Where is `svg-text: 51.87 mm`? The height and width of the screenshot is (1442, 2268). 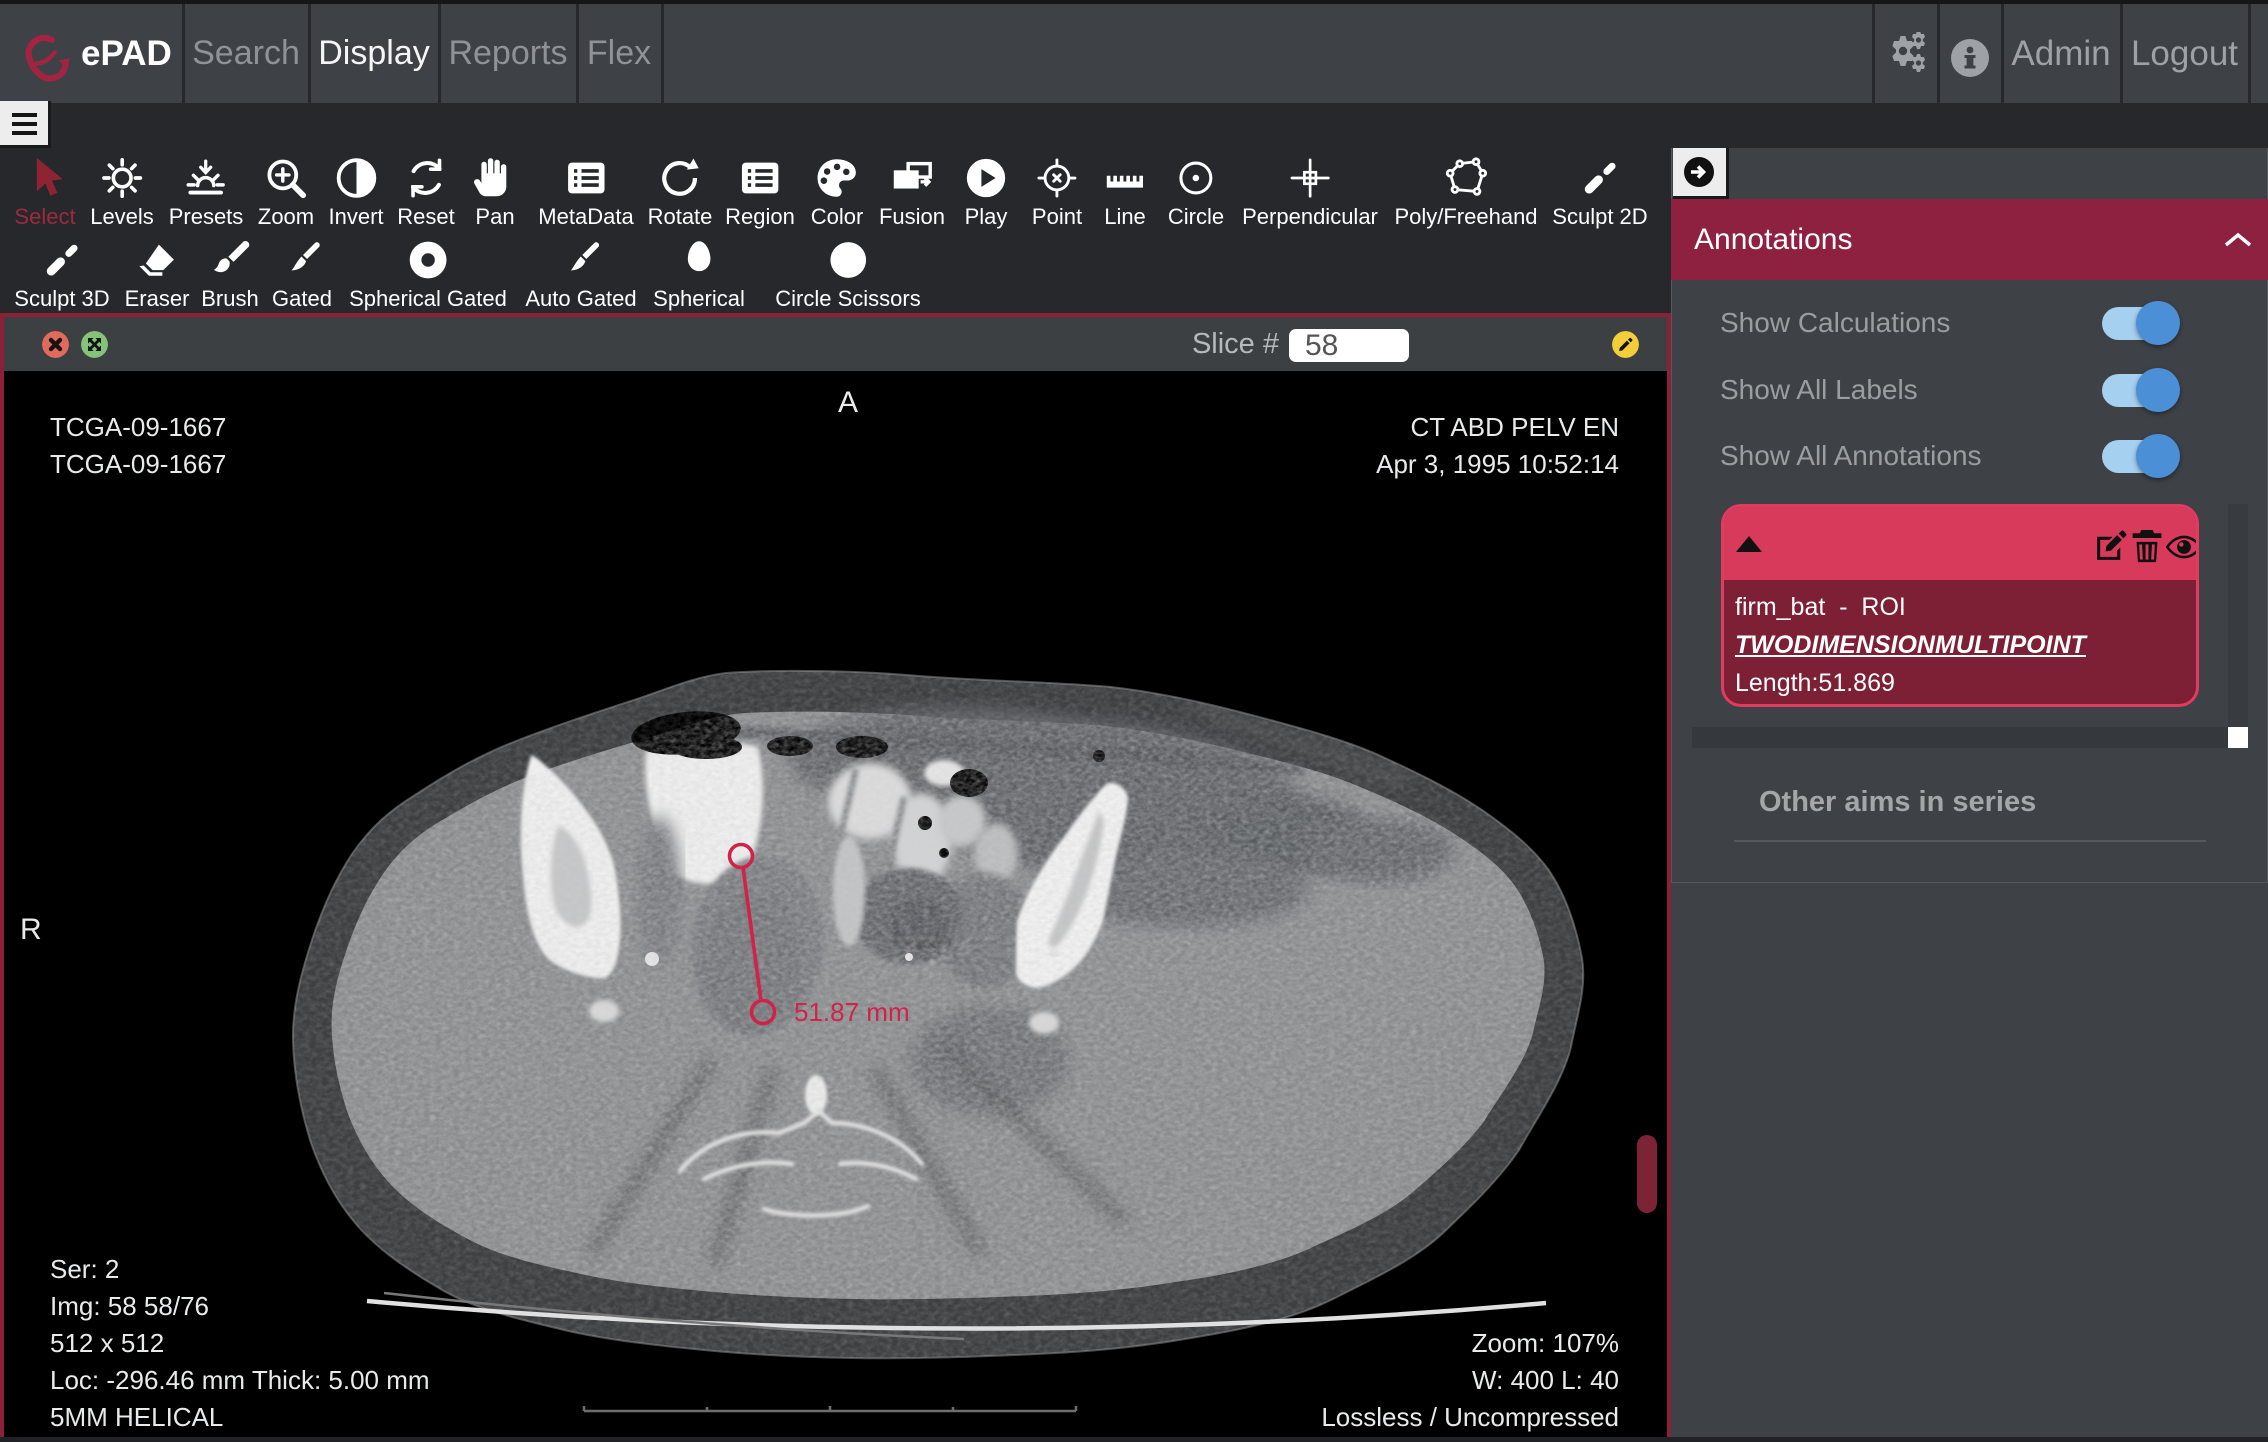
svg-text: 51.87 mm is located at coordinates (852, 1012).